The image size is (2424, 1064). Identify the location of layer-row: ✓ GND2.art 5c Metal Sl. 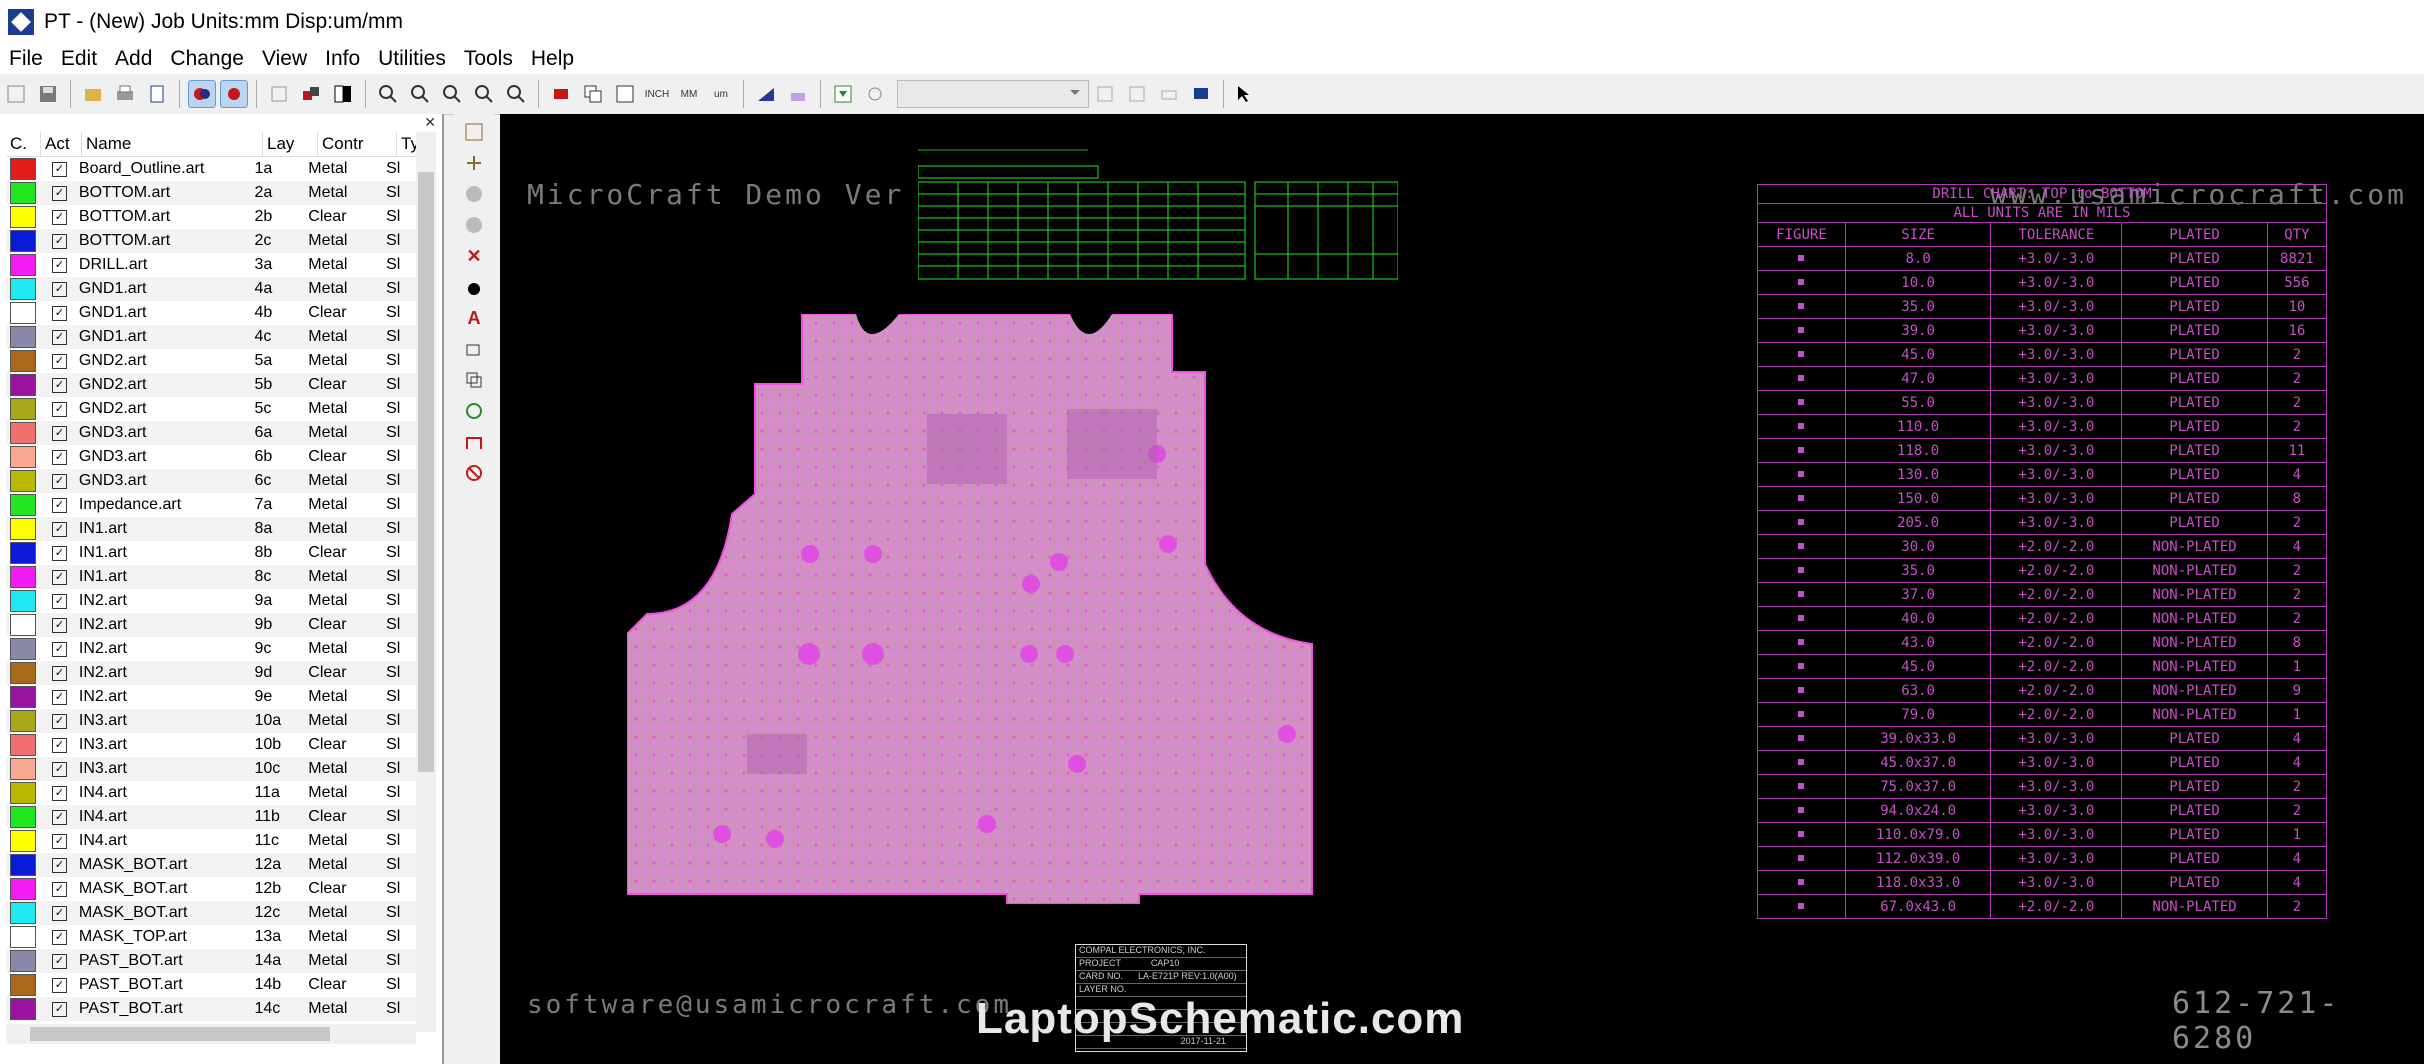
(211, 409).